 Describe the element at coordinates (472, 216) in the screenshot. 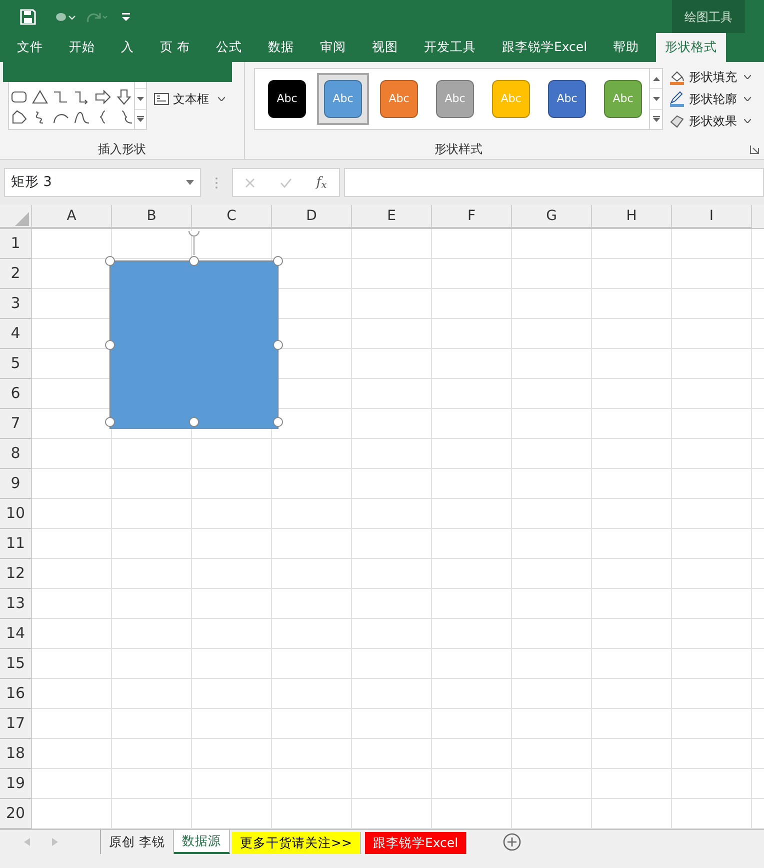

I see `column-header: F` at that location.